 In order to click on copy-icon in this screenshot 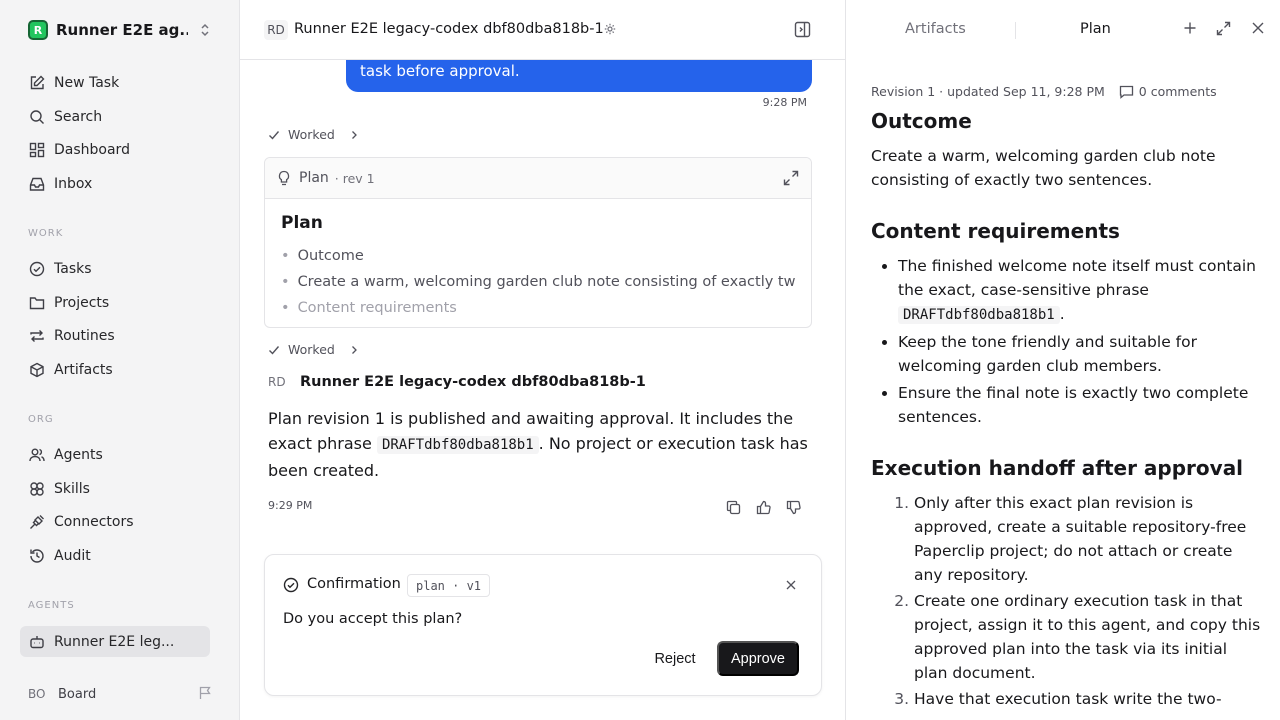, I will do `click(733, 507)`.